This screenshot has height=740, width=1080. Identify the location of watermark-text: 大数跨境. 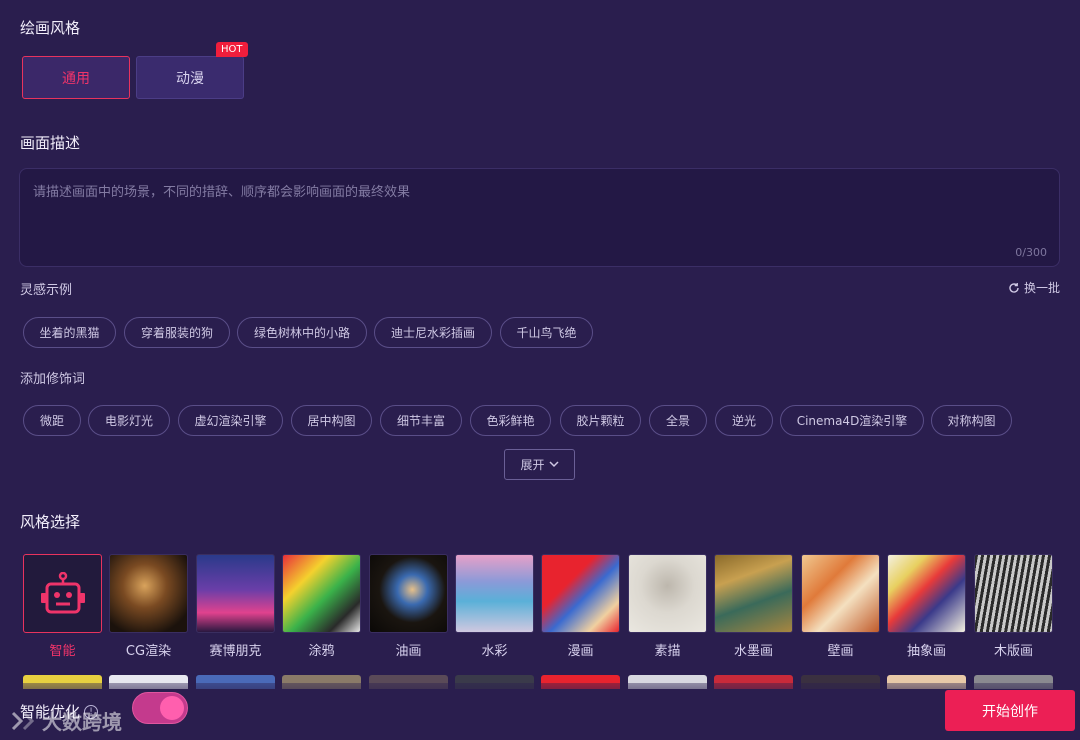
(82, 722).